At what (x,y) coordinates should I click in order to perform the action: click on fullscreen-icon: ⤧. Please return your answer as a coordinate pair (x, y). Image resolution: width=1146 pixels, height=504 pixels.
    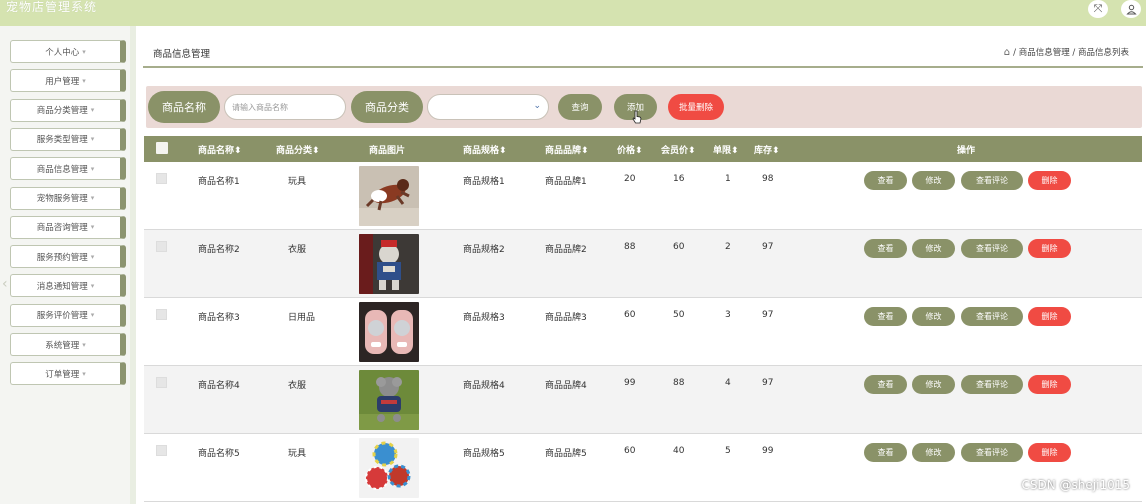
    Looking at the image, I should click on (1098, 9).